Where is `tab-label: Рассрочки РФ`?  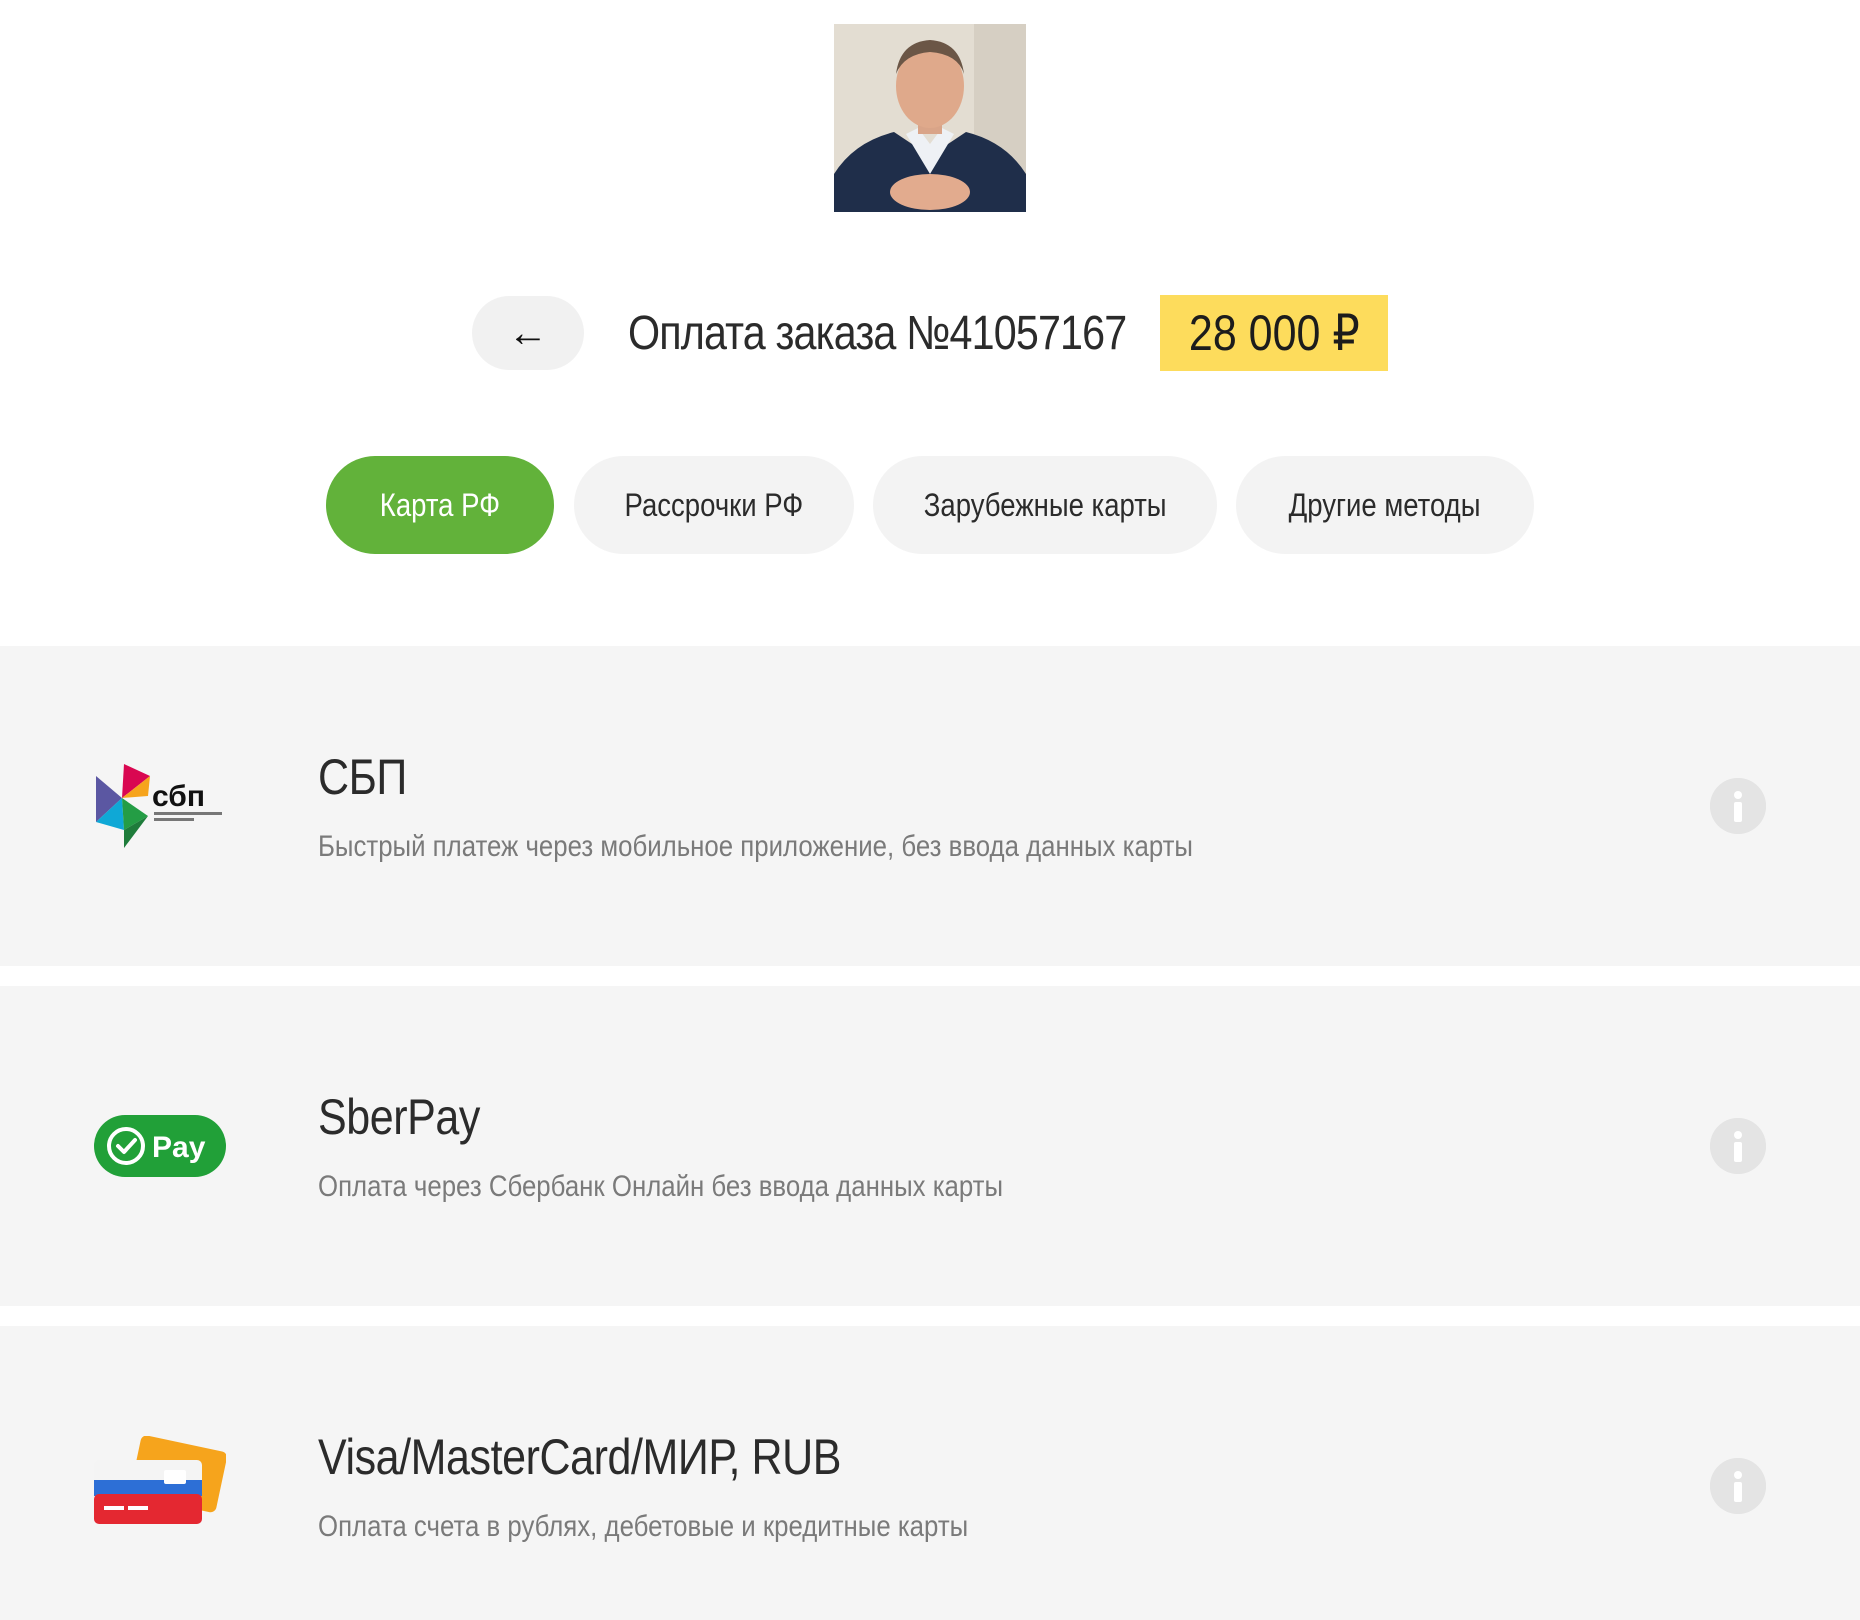
tab-label: Рассрочки РФ is located at coordinates (714, 504).